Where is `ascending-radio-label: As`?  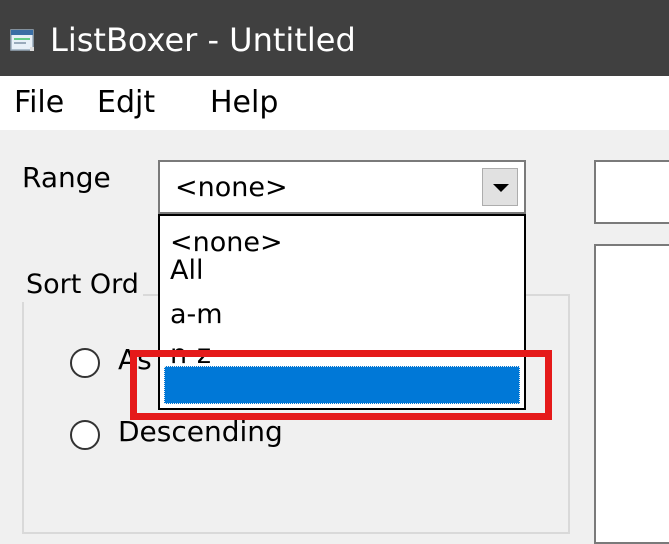 ascending-radio-label: As is located at coordinates (135, 360).